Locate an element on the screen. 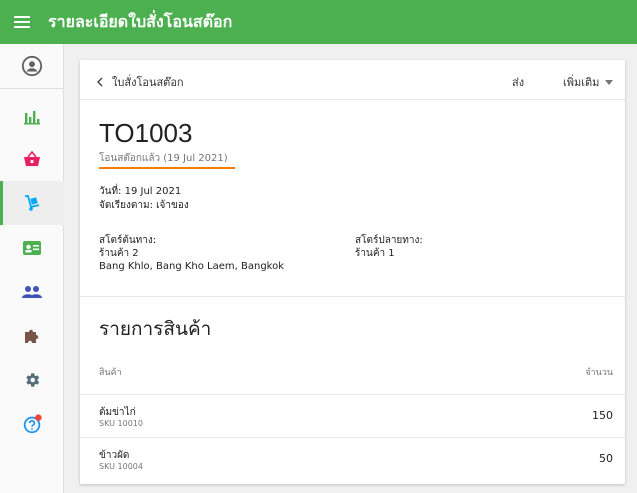 The height and width of the screenshot is (493, 637). more-menu-button: เพิ่มเติม is located at coordinates (588, 82).